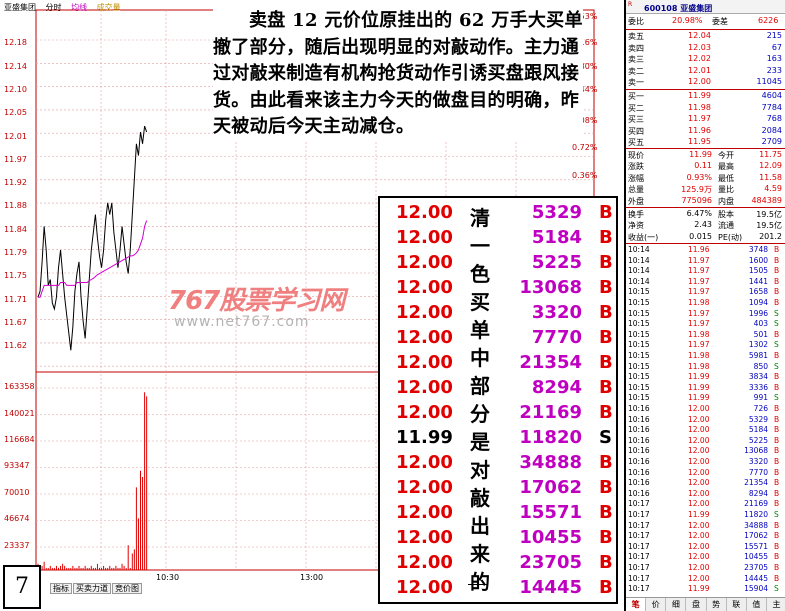 Image resolution: width=785 pixels, height=611 pixels. I want to click on quote-tab: 笔, so click(636, 604).